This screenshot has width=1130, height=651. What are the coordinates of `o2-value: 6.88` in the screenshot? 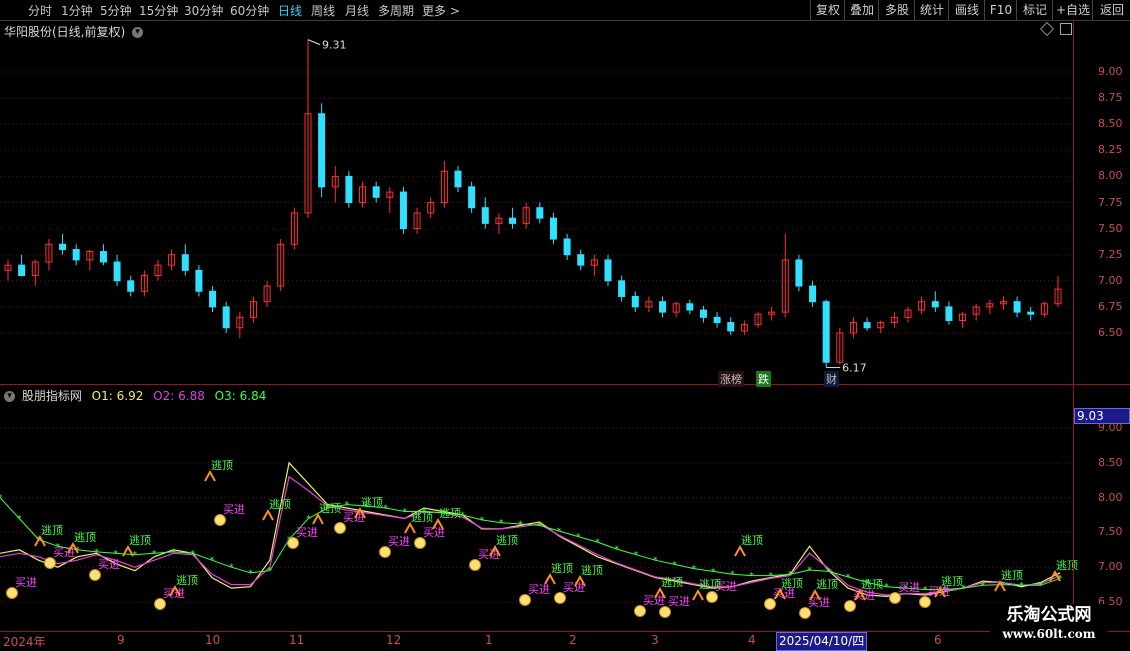 It's located at (191, 396).